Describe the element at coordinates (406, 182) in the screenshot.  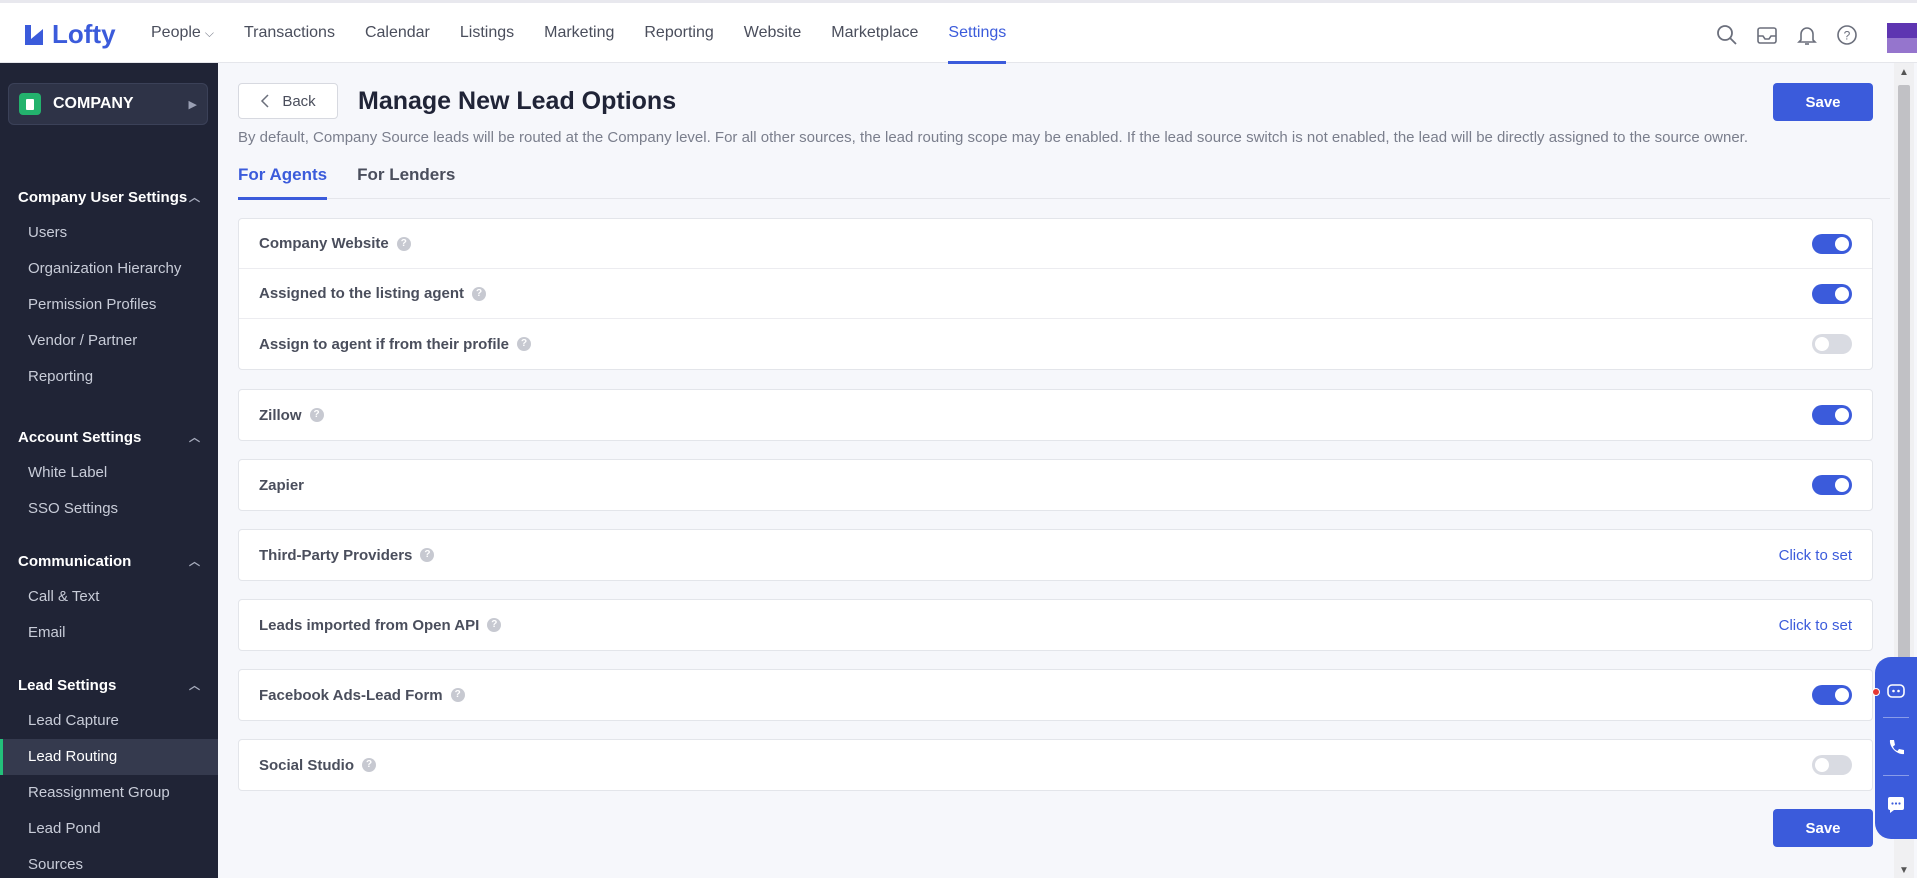
I see `tab-for-lenders: For Lenders` at that location.